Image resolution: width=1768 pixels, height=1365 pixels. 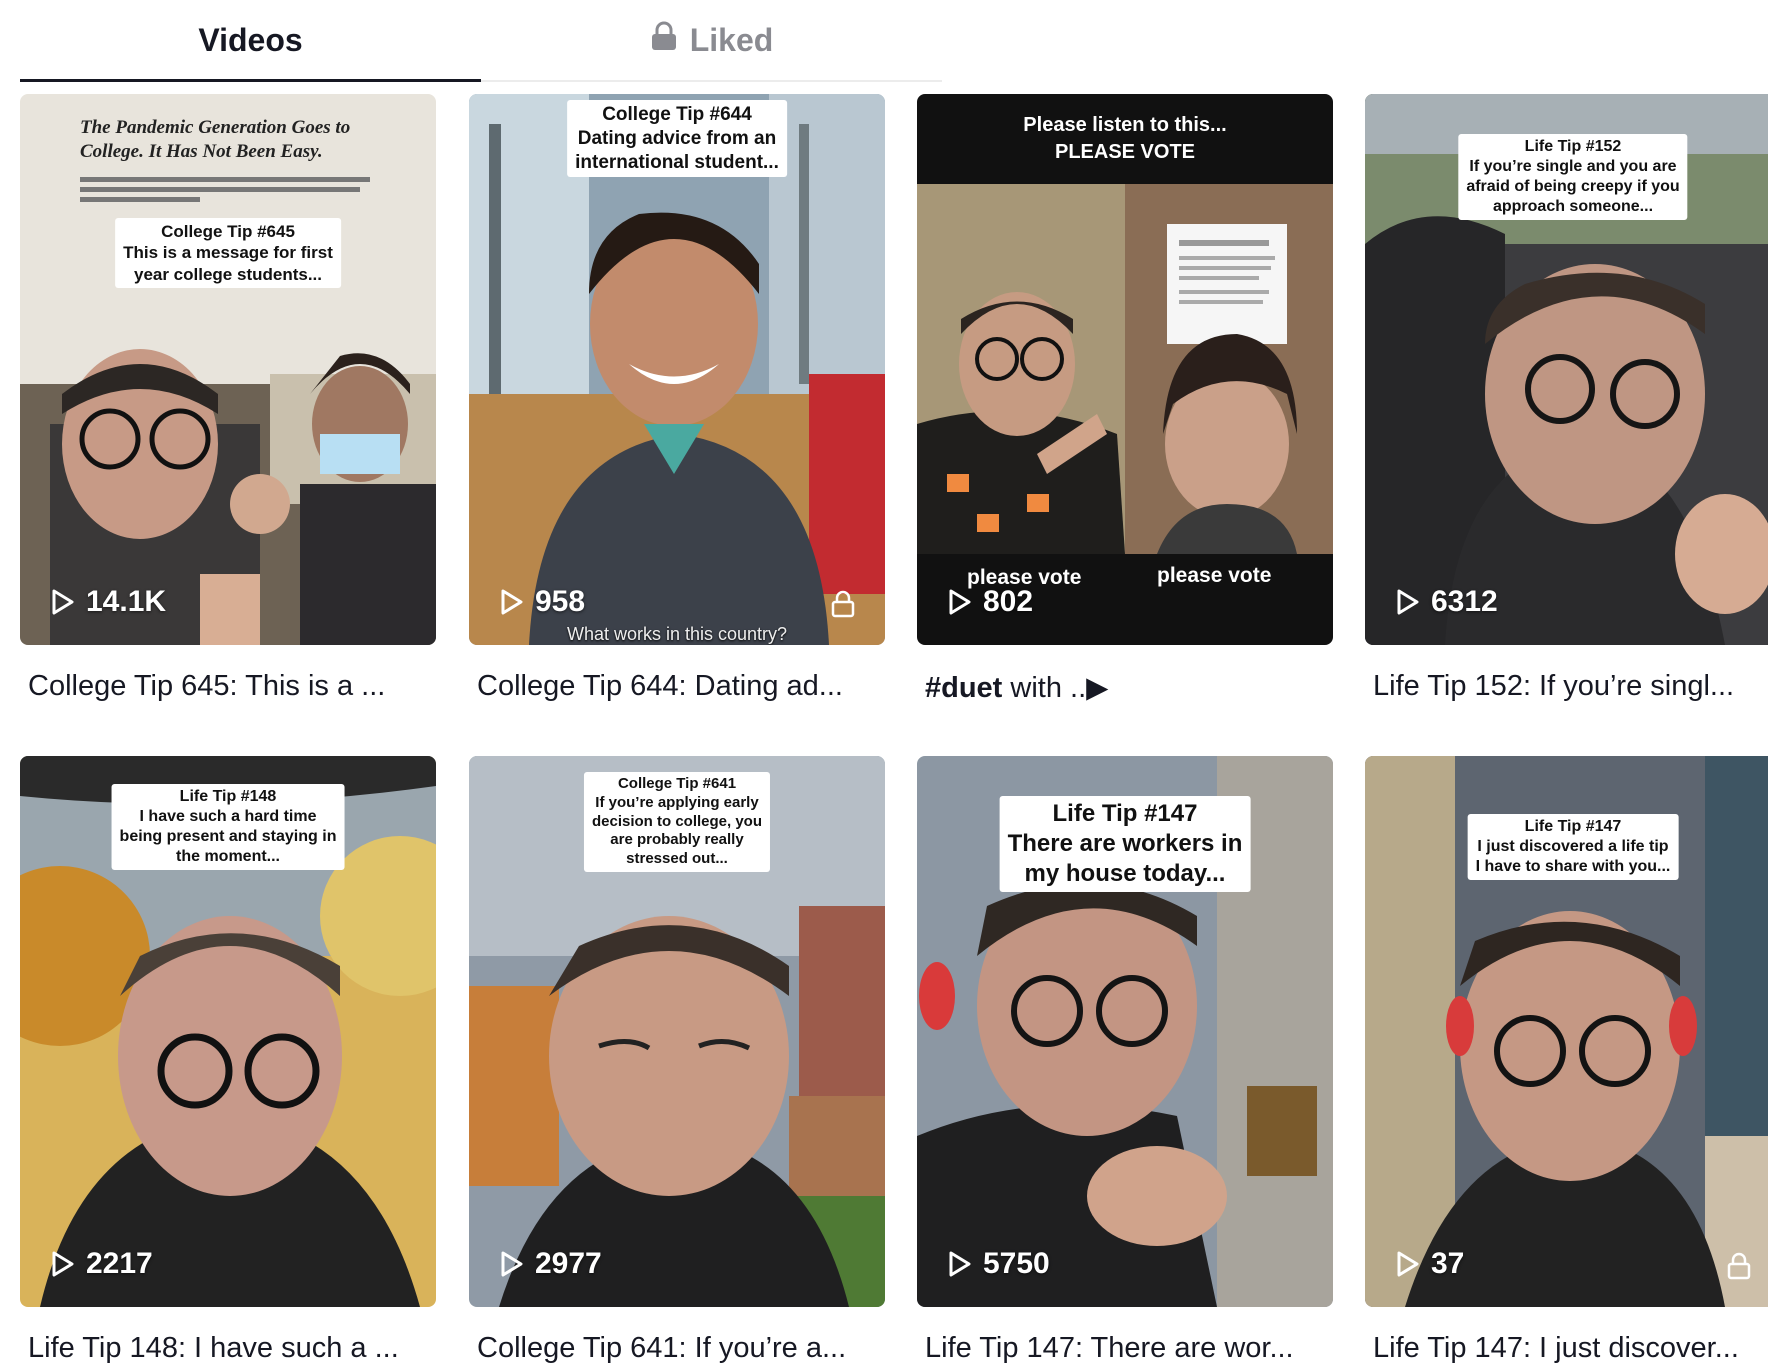 What do you see at coordinates (963, 688) in the screenshot?
I see `hashtag-link: #duet` at bounding box center [963, 688].